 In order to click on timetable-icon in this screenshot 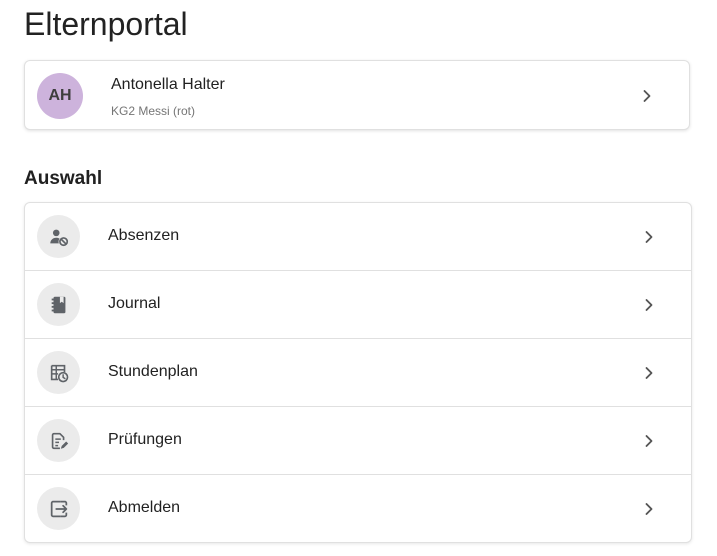, I will do `click(58, 372)`.